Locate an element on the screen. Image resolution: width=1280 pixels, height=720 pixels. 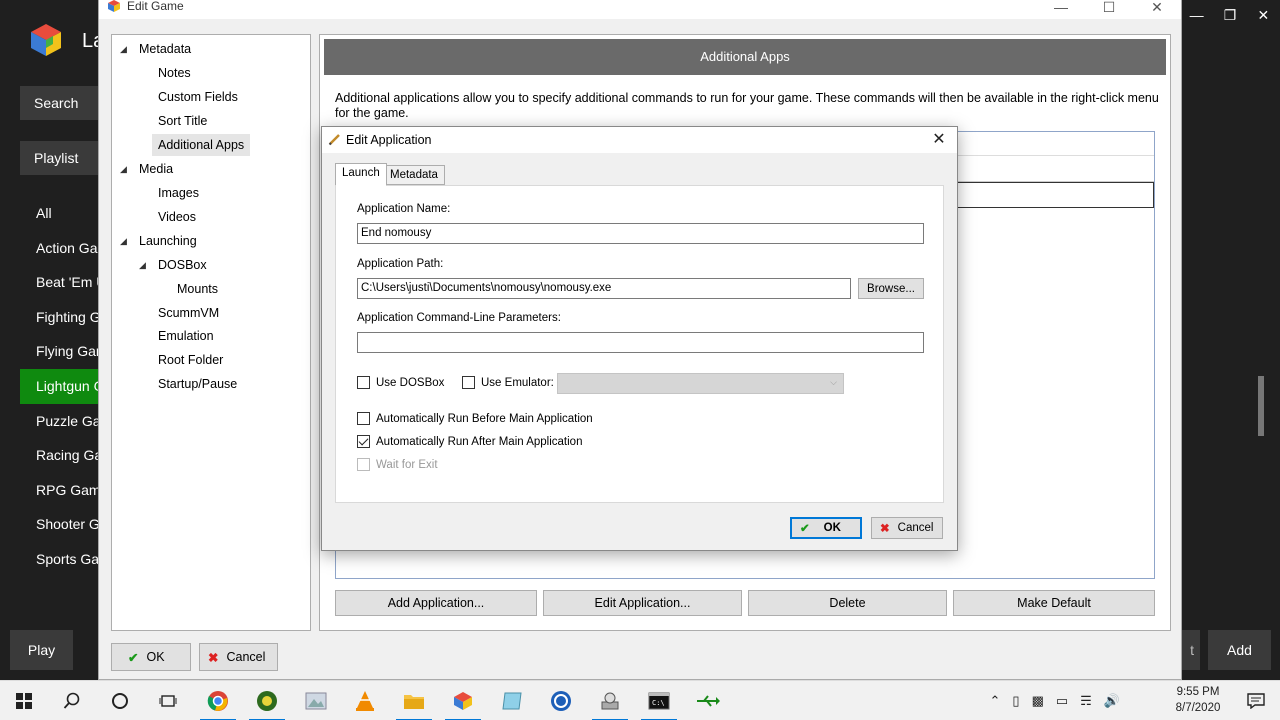
playlist-button: Playlist is located at coordinates (65, 158).